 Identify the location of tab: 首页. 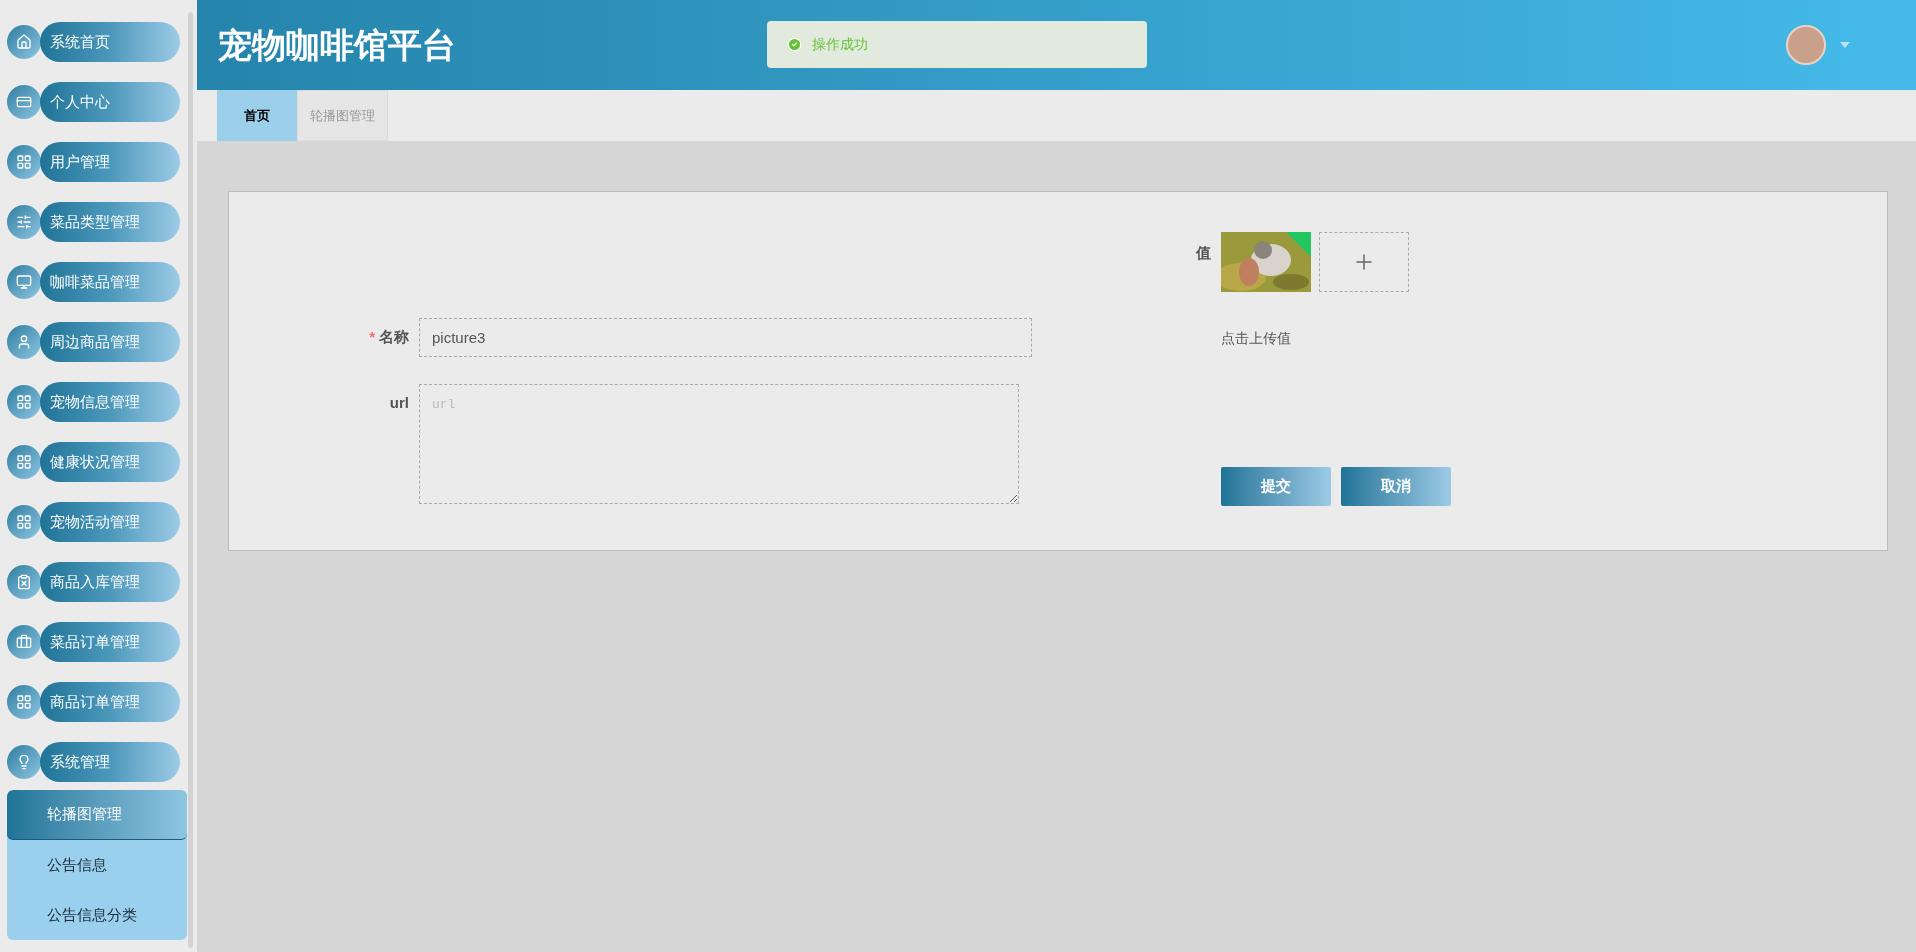
(257, 115).